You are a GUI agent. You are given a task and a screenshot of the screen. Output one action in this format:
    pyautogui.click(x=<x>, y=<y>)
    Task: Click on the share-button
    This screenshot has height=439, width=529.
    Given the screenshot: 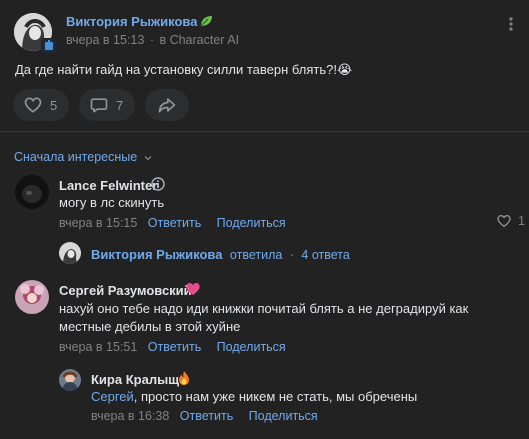 What is the action you would take?
    pyautogui.click(x=167, y=105)
    